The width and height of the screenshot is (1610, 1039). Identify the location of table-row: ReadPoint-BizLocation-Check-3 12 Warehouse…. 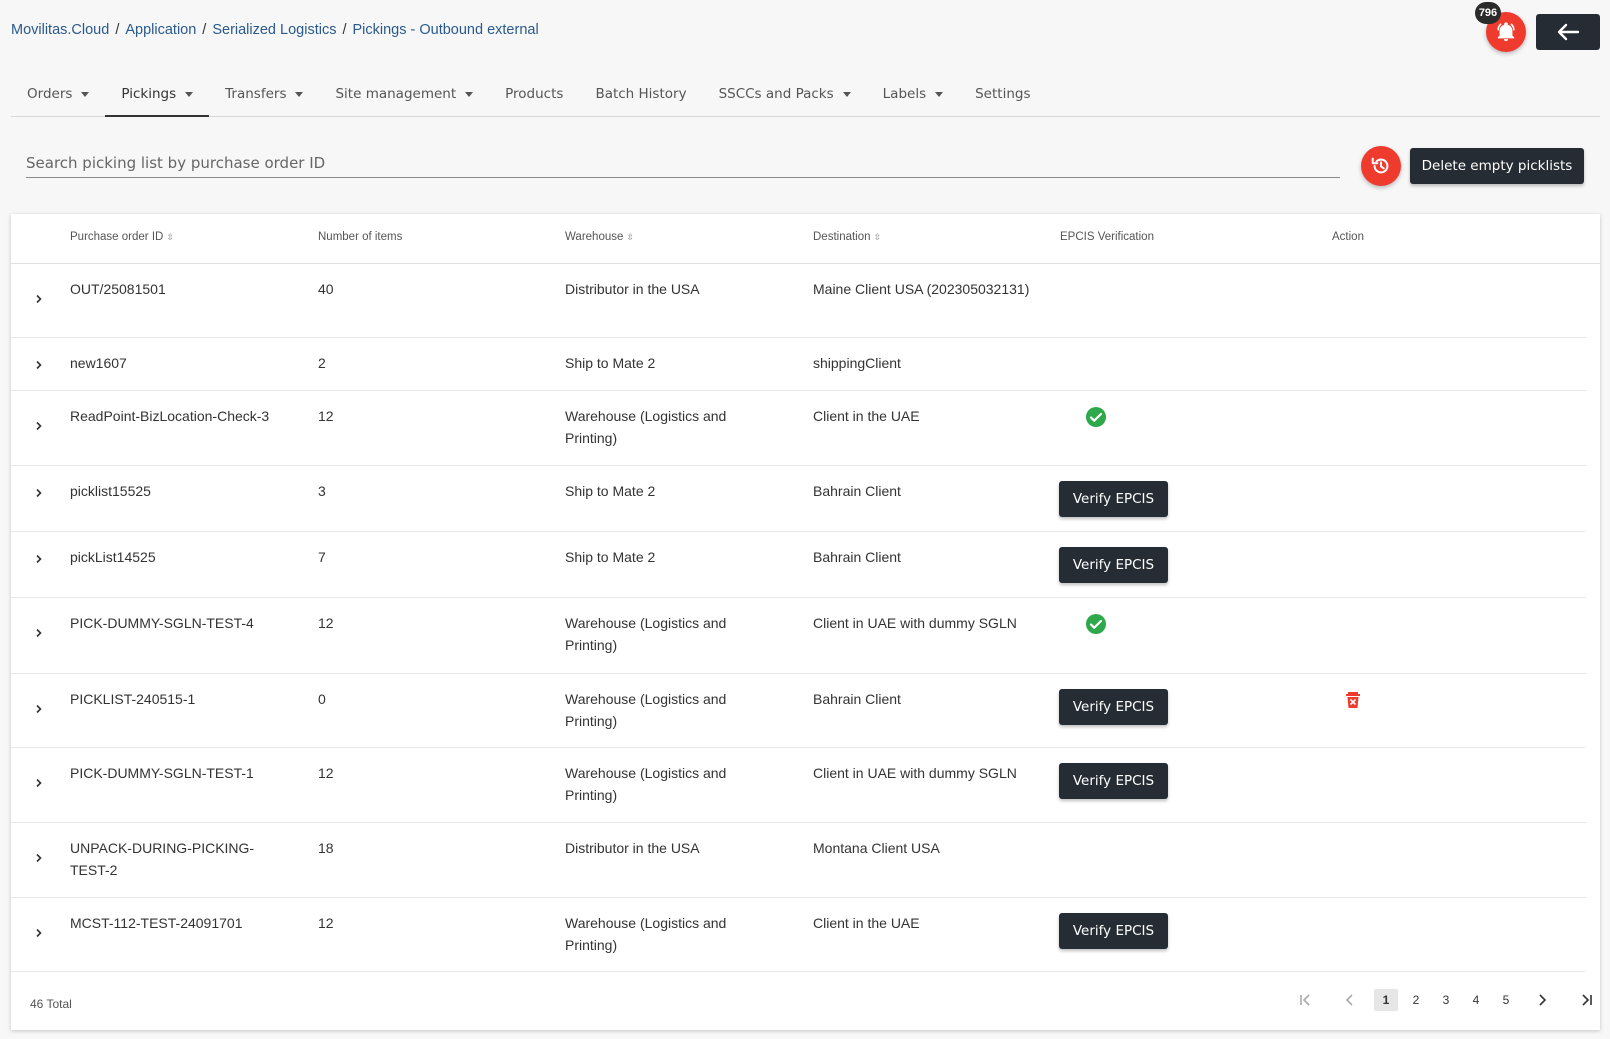
(798, 428).